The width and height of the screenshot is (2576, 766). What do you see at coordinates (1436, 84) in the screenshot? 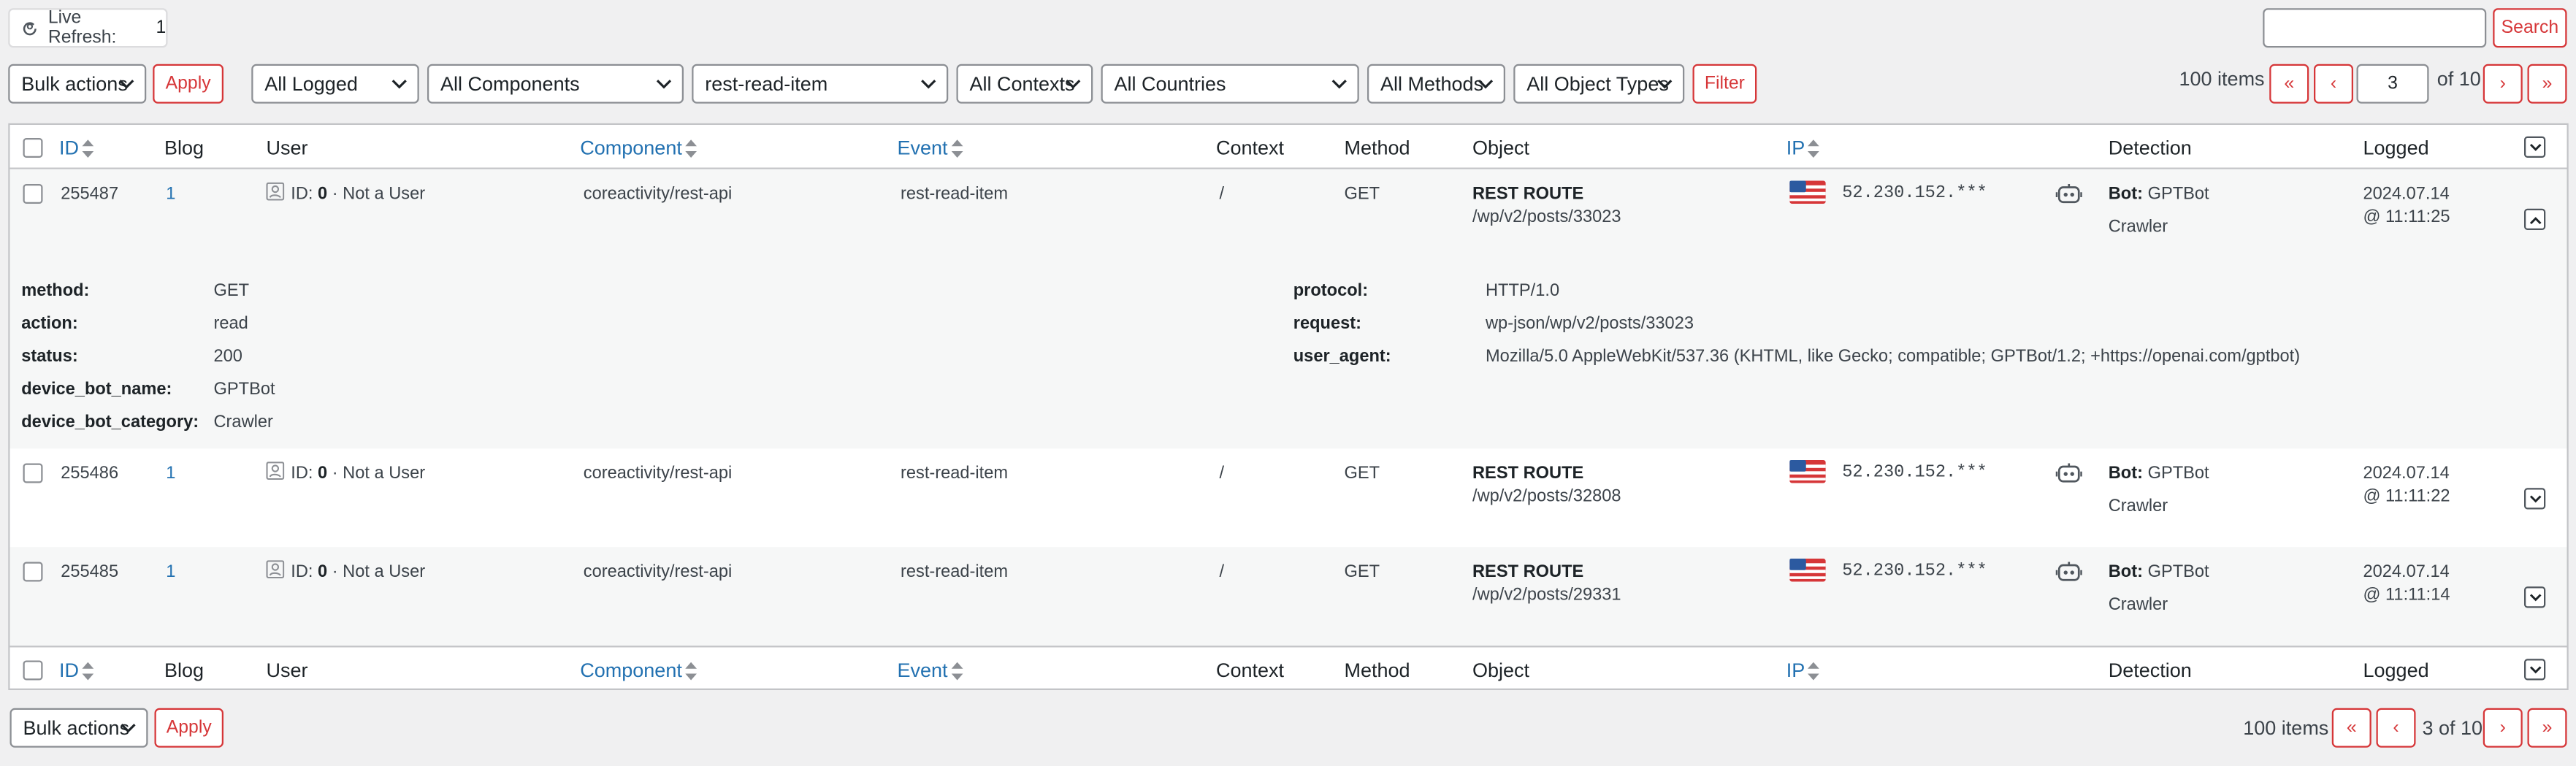
I see `filter-methods-select: All Methods` at bounding box center [1436, 84].